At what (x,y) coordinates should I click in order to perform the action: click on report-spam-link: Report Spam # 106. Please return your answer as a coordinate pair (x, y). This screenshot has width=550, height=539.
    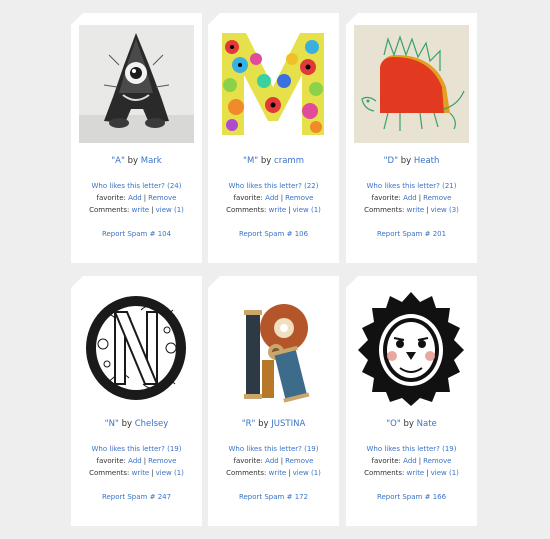
    Looking at the image, I should click on (273, 234).